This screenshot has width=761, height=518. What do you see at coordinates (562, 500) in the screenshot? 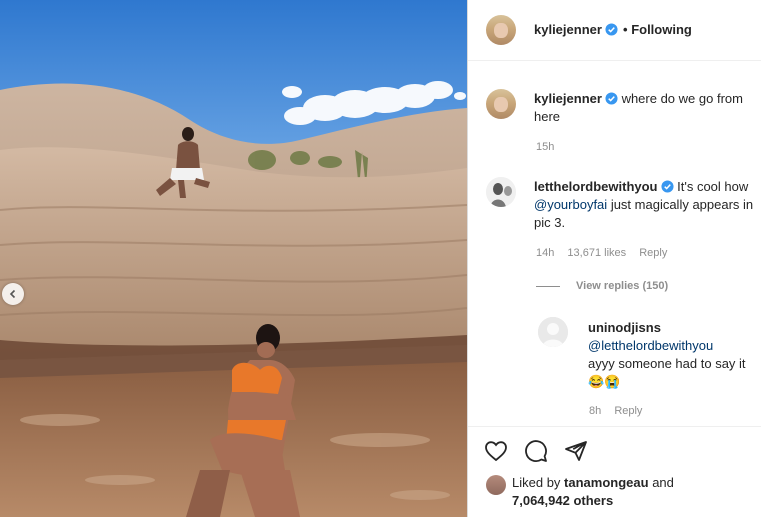
I see `likes-others-count: 7,064,942 others` at bounding box center [562, 500].